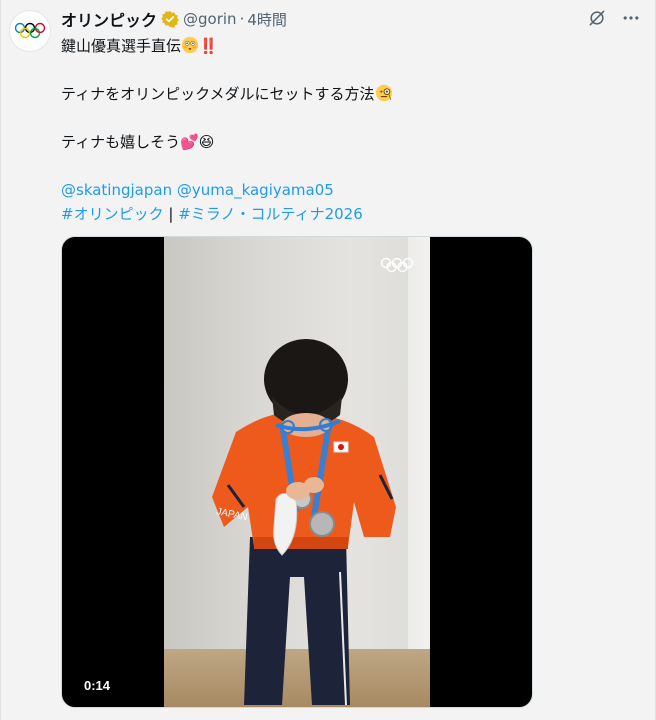 This screenshot has width=656, height=720. I want to click on tweet-header: オリンピック @gorin · 4時間, so click(174, 19).